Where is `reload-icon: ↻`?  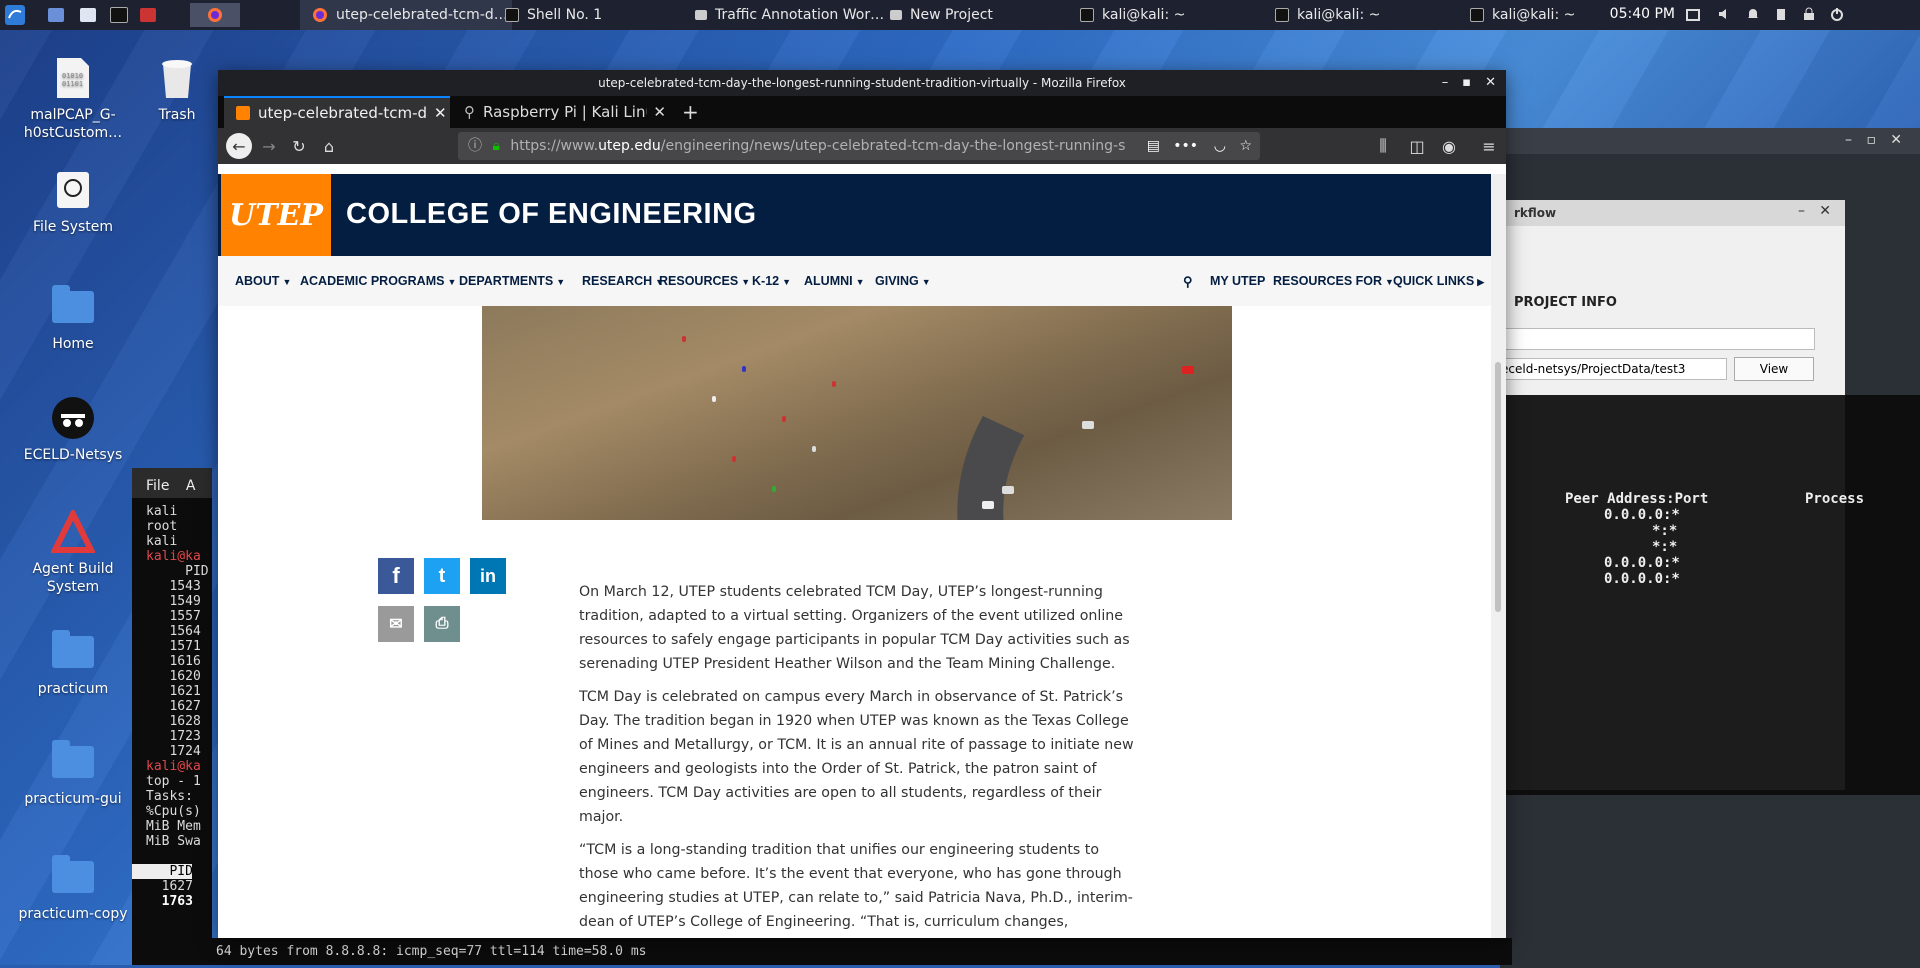
reload-icon: ↻ is located at coordinates (299, 146).